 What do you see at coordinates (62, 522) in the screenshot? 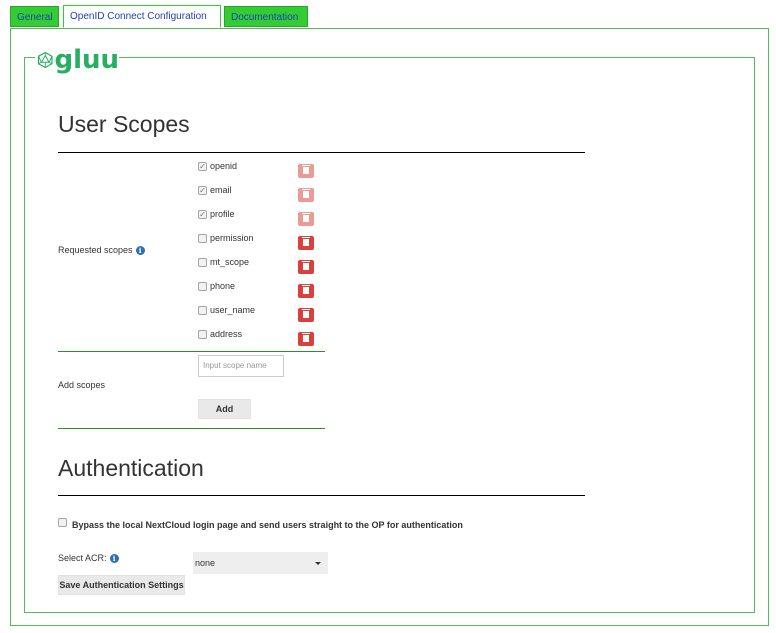
I see `bypass-login-checkbox` at bounding box center [62, 522].